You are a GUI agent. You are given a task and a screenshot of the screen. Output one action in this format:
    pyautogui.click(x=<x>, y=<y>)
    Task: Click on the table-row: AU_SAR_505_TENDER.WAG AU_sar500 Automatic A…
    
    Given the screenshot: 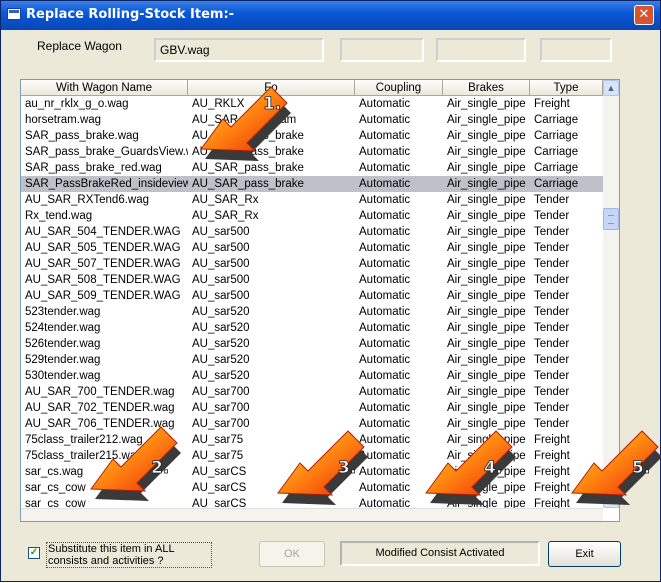 What is the action you would take?
    pyautogui.click(x=312, y=248)
    